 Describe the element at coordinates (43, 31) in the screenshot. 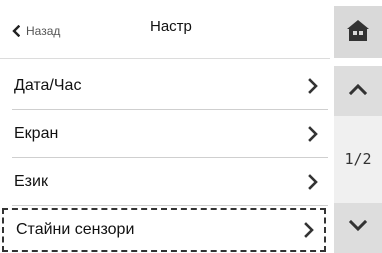

I see `back-label: Назад` at that location.